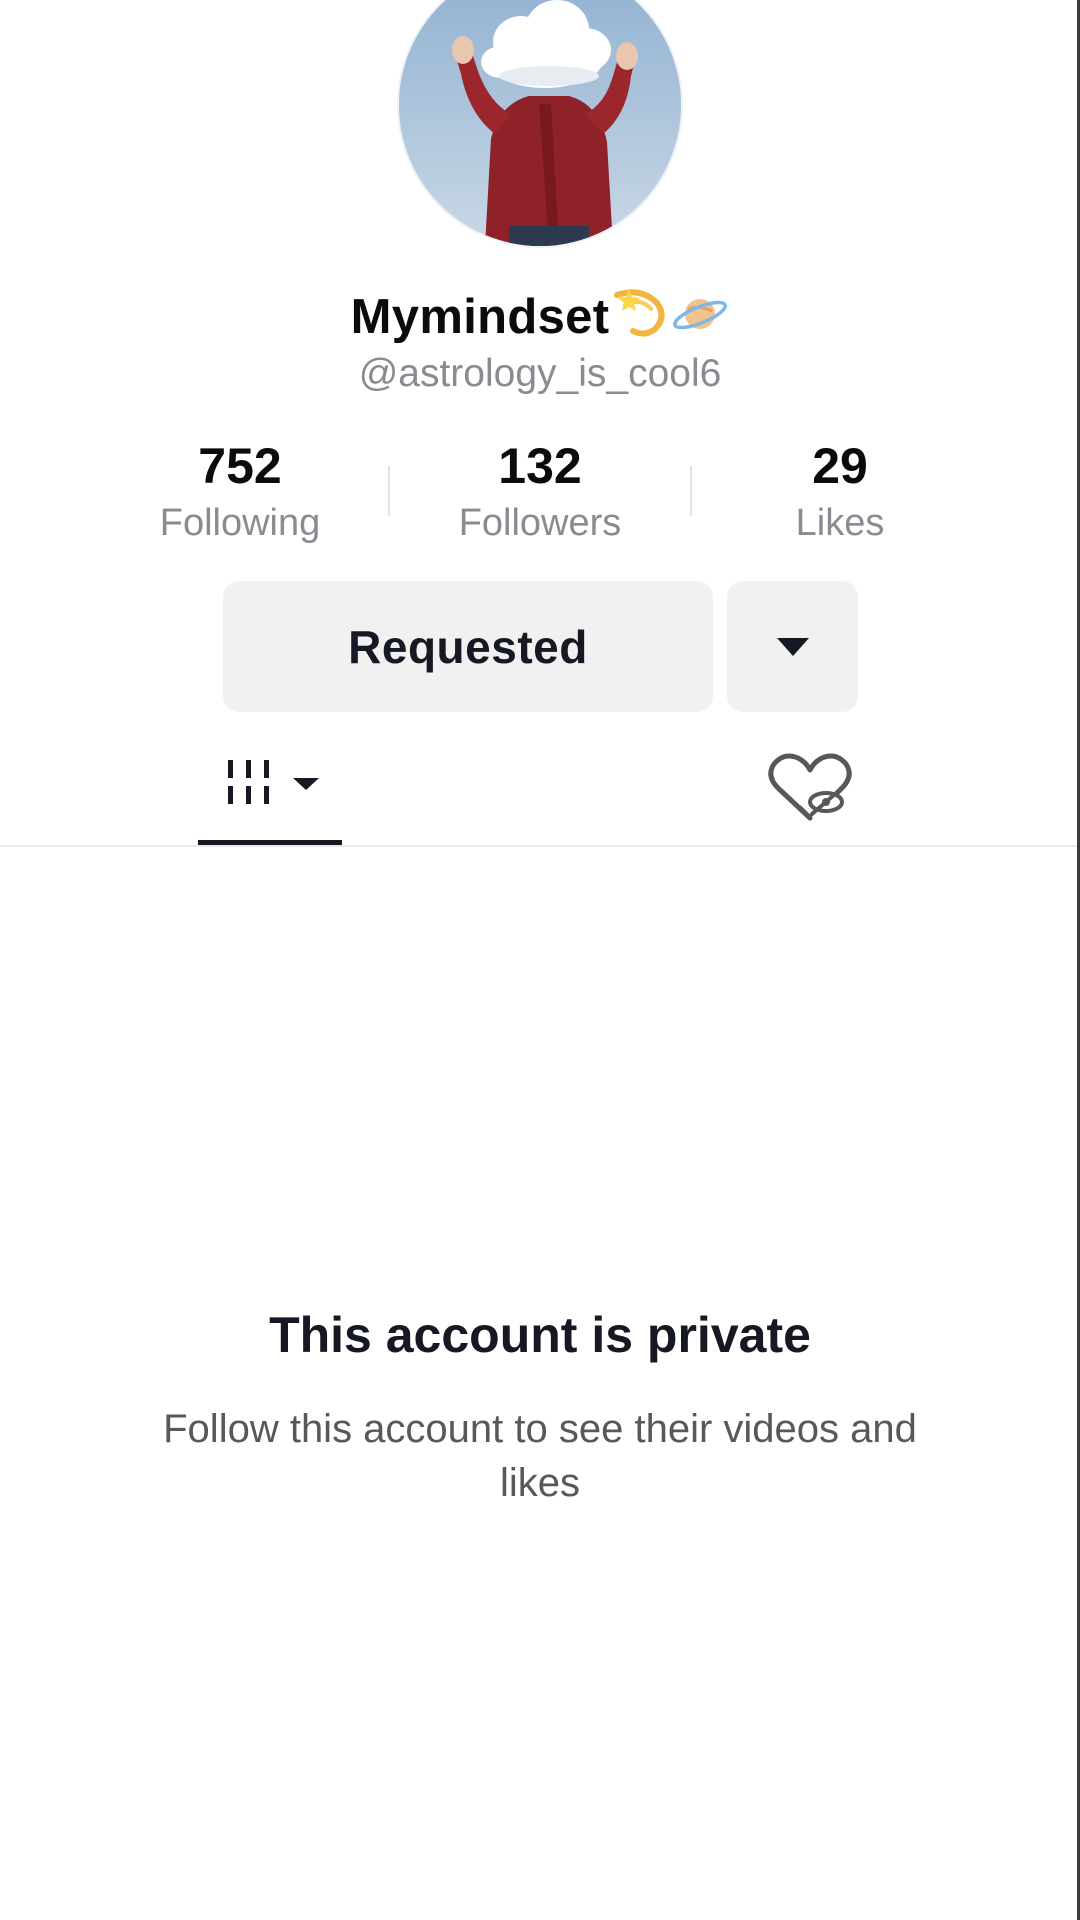 The width and height of the screenshot is (1080, 1920). Describe the element at coordinates (540, 373) in the screenshot. I see `username: @astrology_is_cool6` at that location.